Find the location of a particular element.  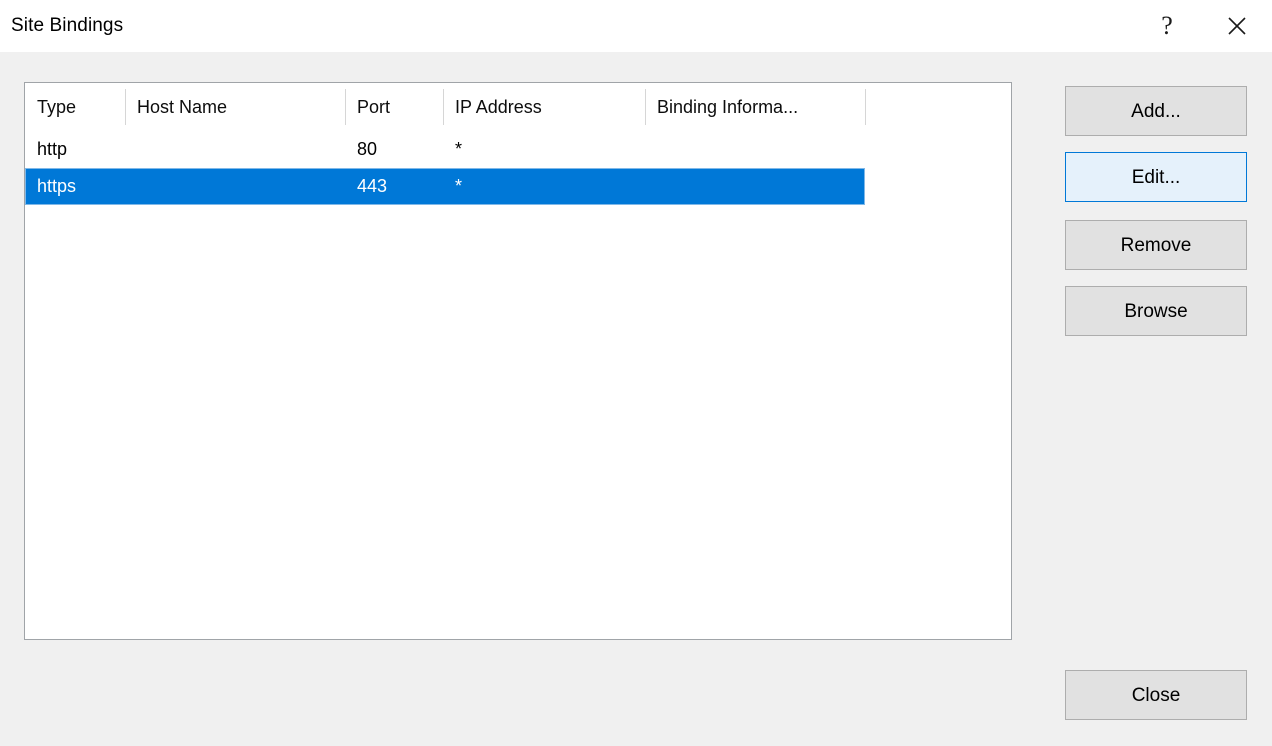

browse-button: Browse is located at coordinates (1156, 311).